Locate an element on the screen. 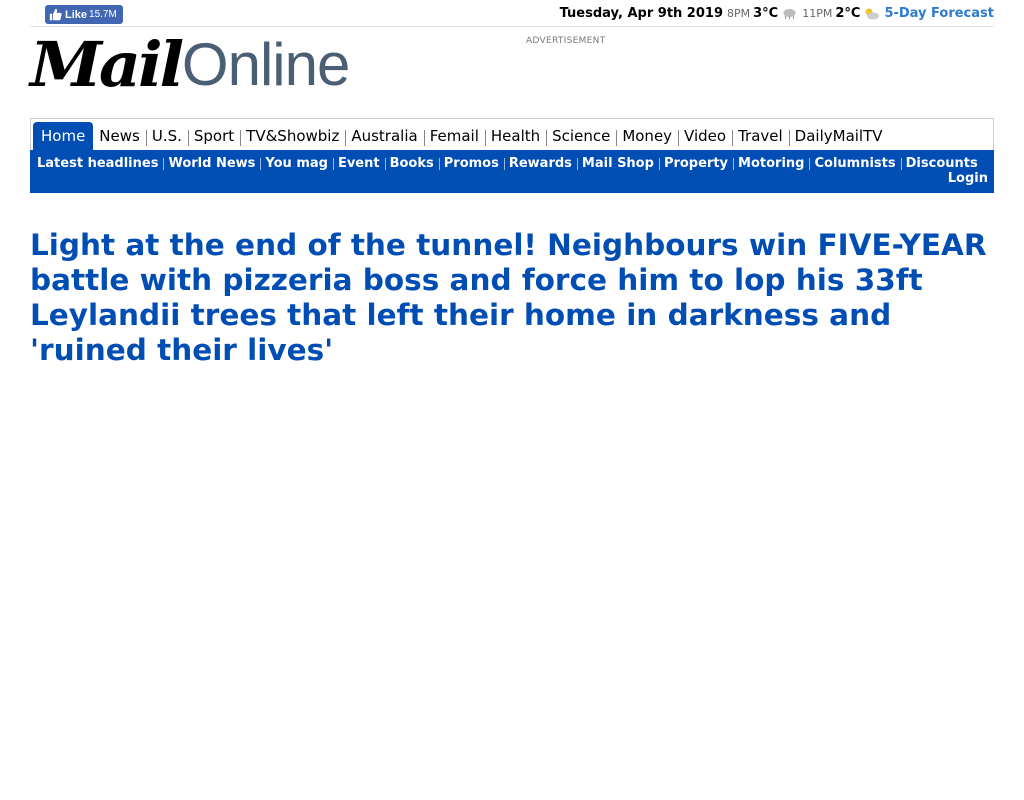 Image resolution: width=1024 pixels, height=800 pixels. five-day-forecast-link: 5-Day Forecast is located at coordinates (939, 13).